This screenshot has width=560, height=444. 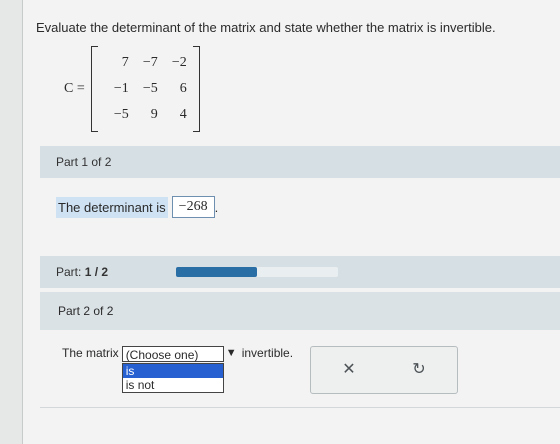 I want to click on determinant-answer: −268, so click(x=193, y=207).